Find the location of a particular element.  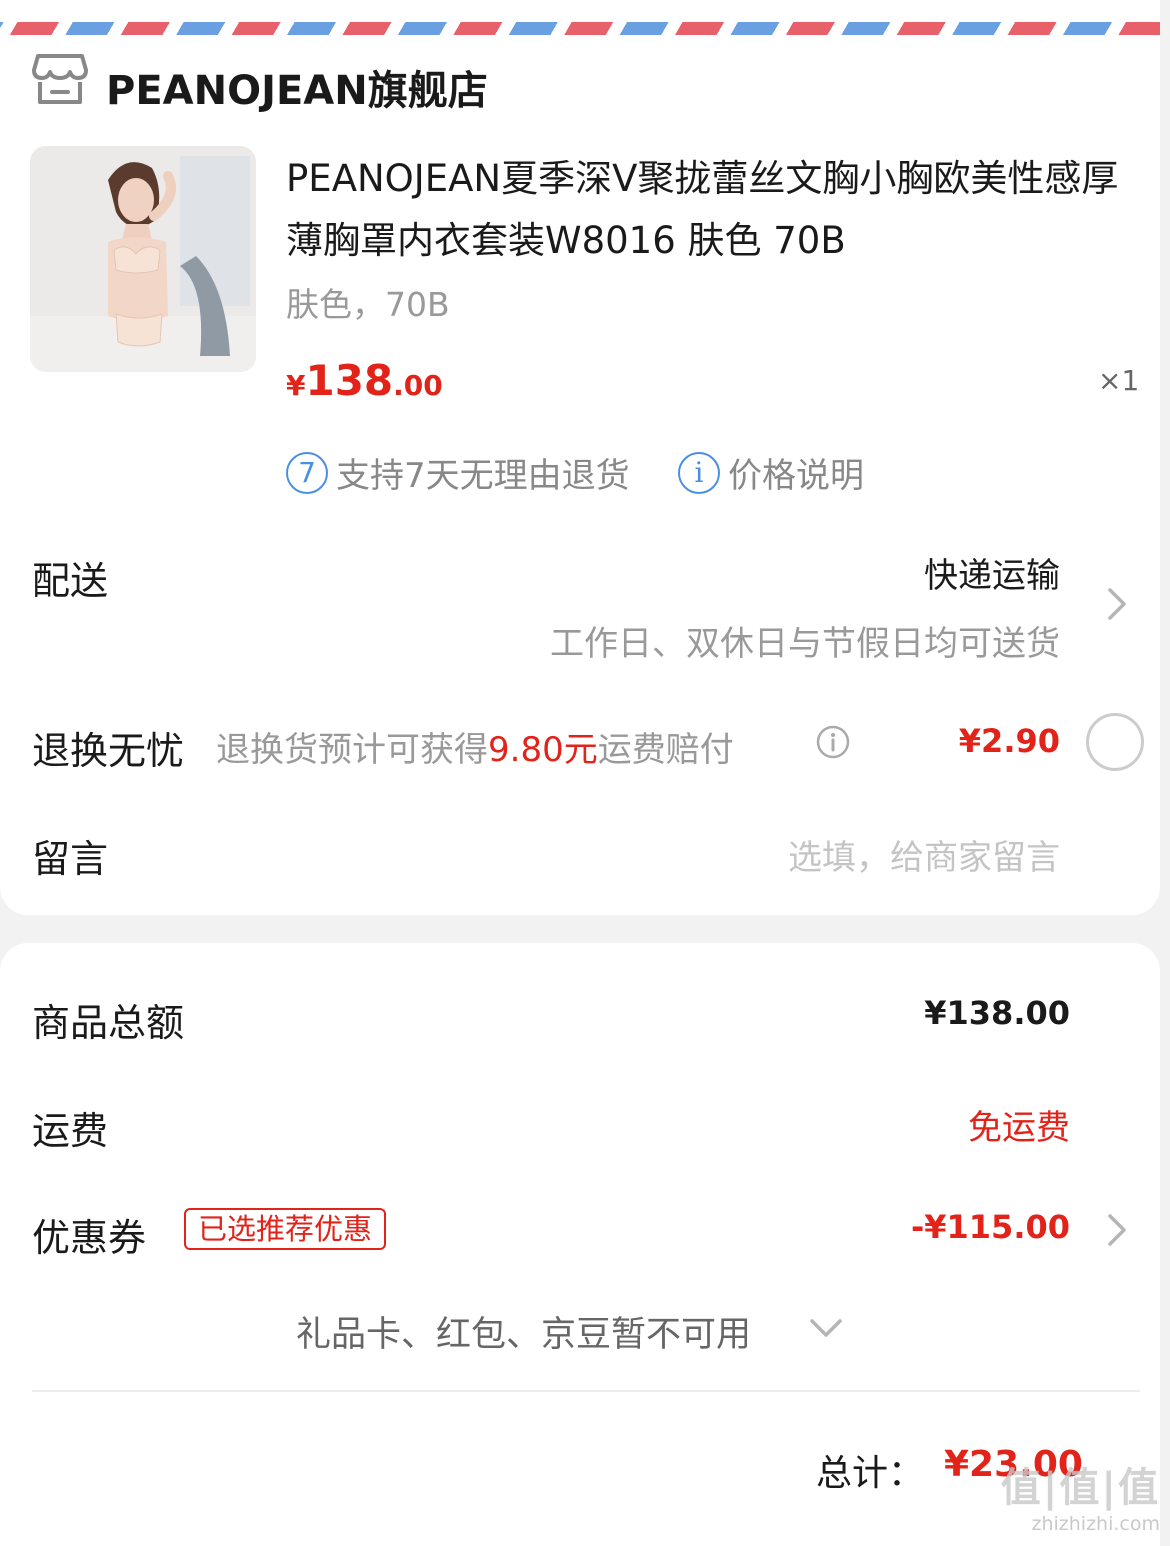

return-insurance-label: 退换无忧 is located at coordinates (108, 751).